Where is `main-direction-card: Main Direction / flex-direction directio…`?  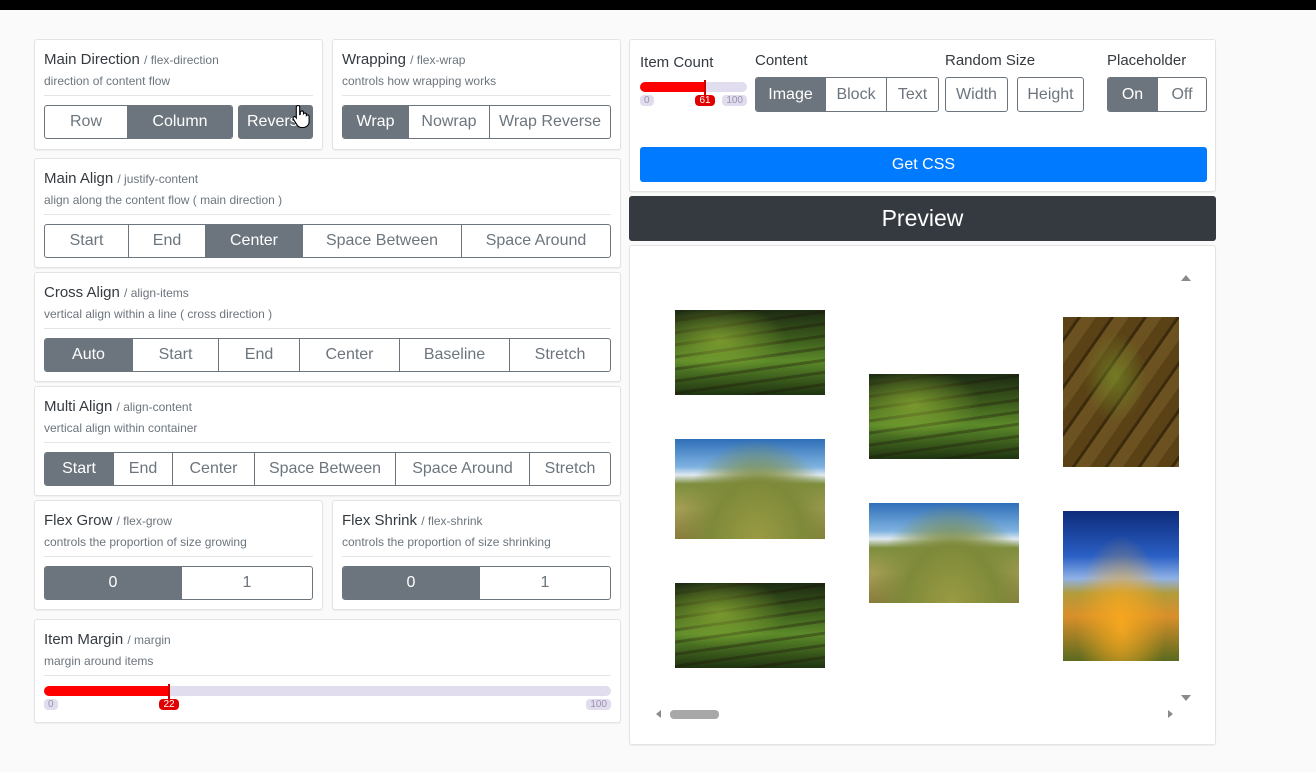
main-direction-card: Main Direction / flex-direction directio… is located at coordinates (178, 94).